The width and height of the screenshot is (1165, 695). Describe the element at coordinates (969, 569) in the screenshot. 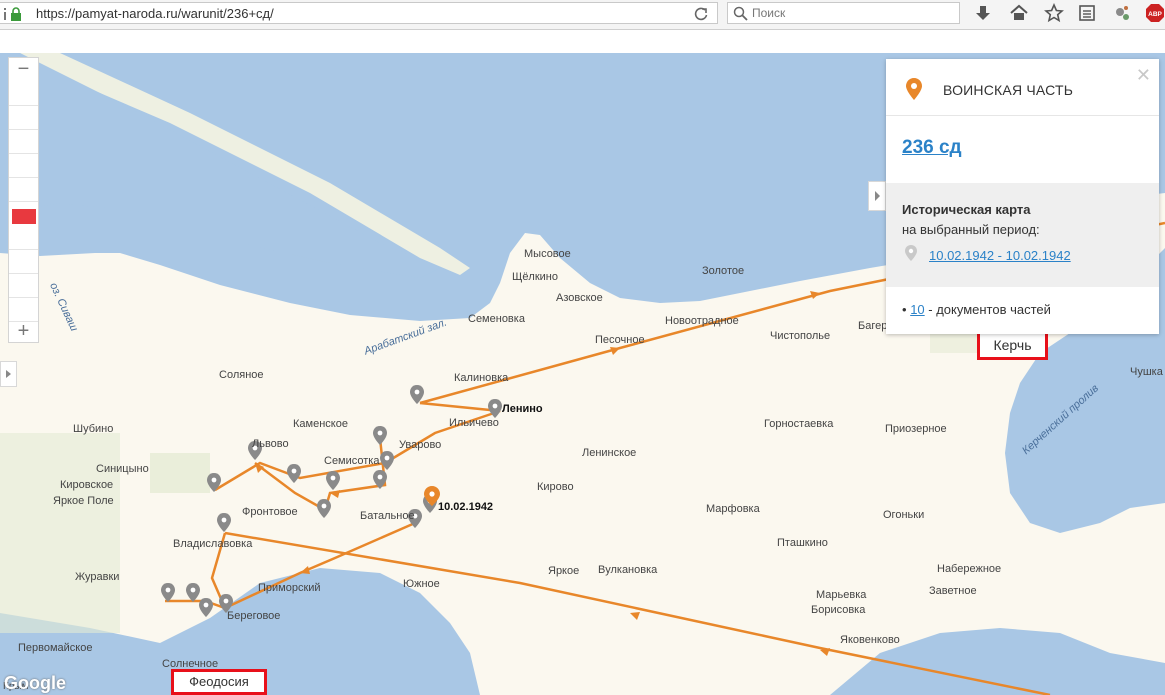

I see `place-label: Набережное` at that location.